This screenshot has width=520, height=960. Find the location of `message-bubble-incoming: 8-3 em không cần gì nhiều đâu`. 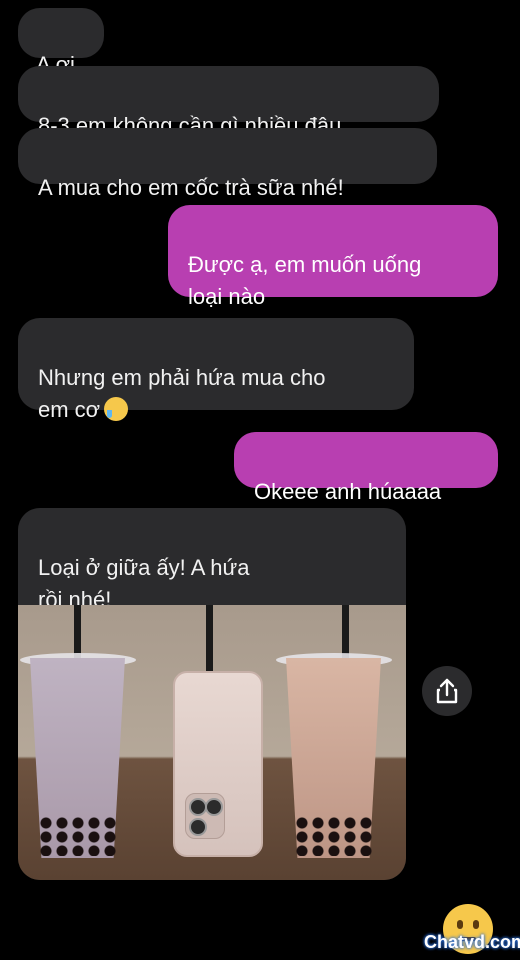

message-bubble-incoming: 8-3 em không cần gì nhiều đâu is located at coordinates (228, 102).